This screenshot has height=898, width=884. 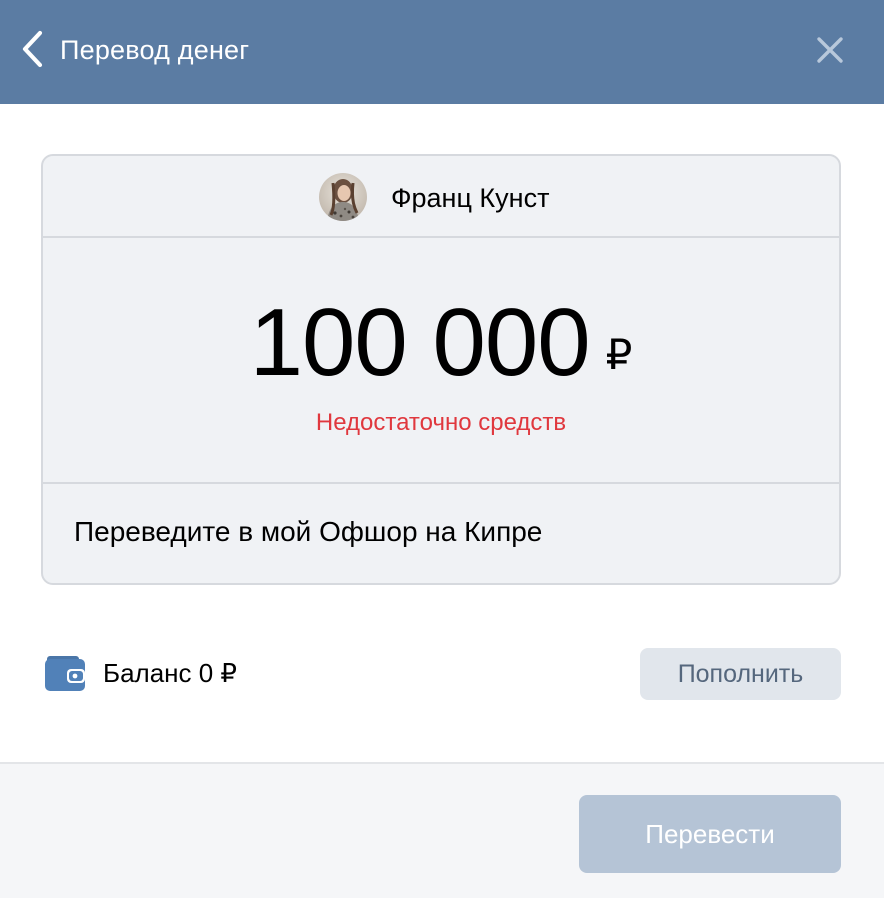 What do you see at coordinates (442, 52) in the screenshot?
I see `modal-header: Перевод денег` at bounding box center [442, 52].